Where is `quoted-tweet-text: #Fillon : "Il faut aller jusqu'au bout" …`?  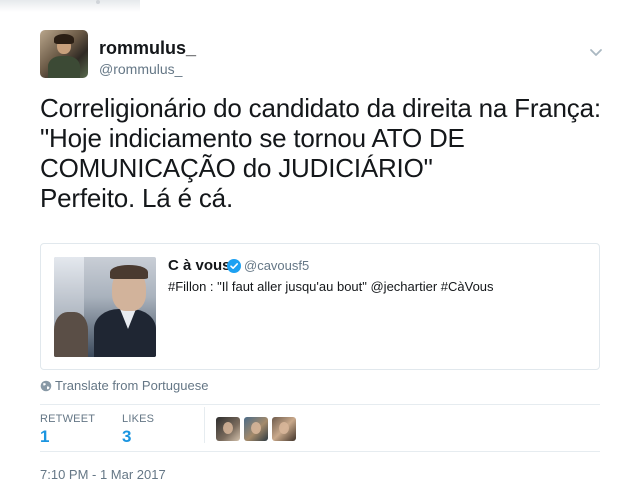 quoted-tweet-text: #Fillon : "Il faut aller jusqu'au bout" … is located at coordinates (331, 286).